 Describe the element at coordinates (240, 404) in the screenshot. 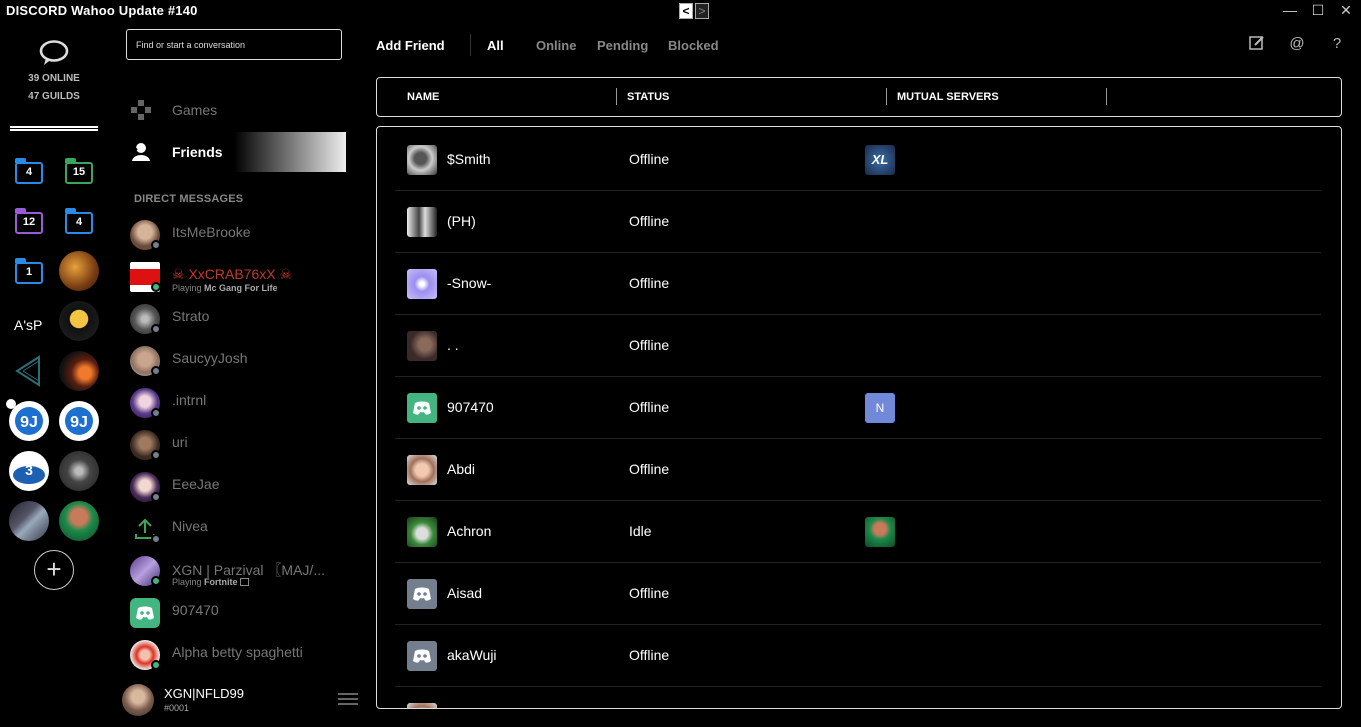

I see `dm-item: .intrnl` at that location.